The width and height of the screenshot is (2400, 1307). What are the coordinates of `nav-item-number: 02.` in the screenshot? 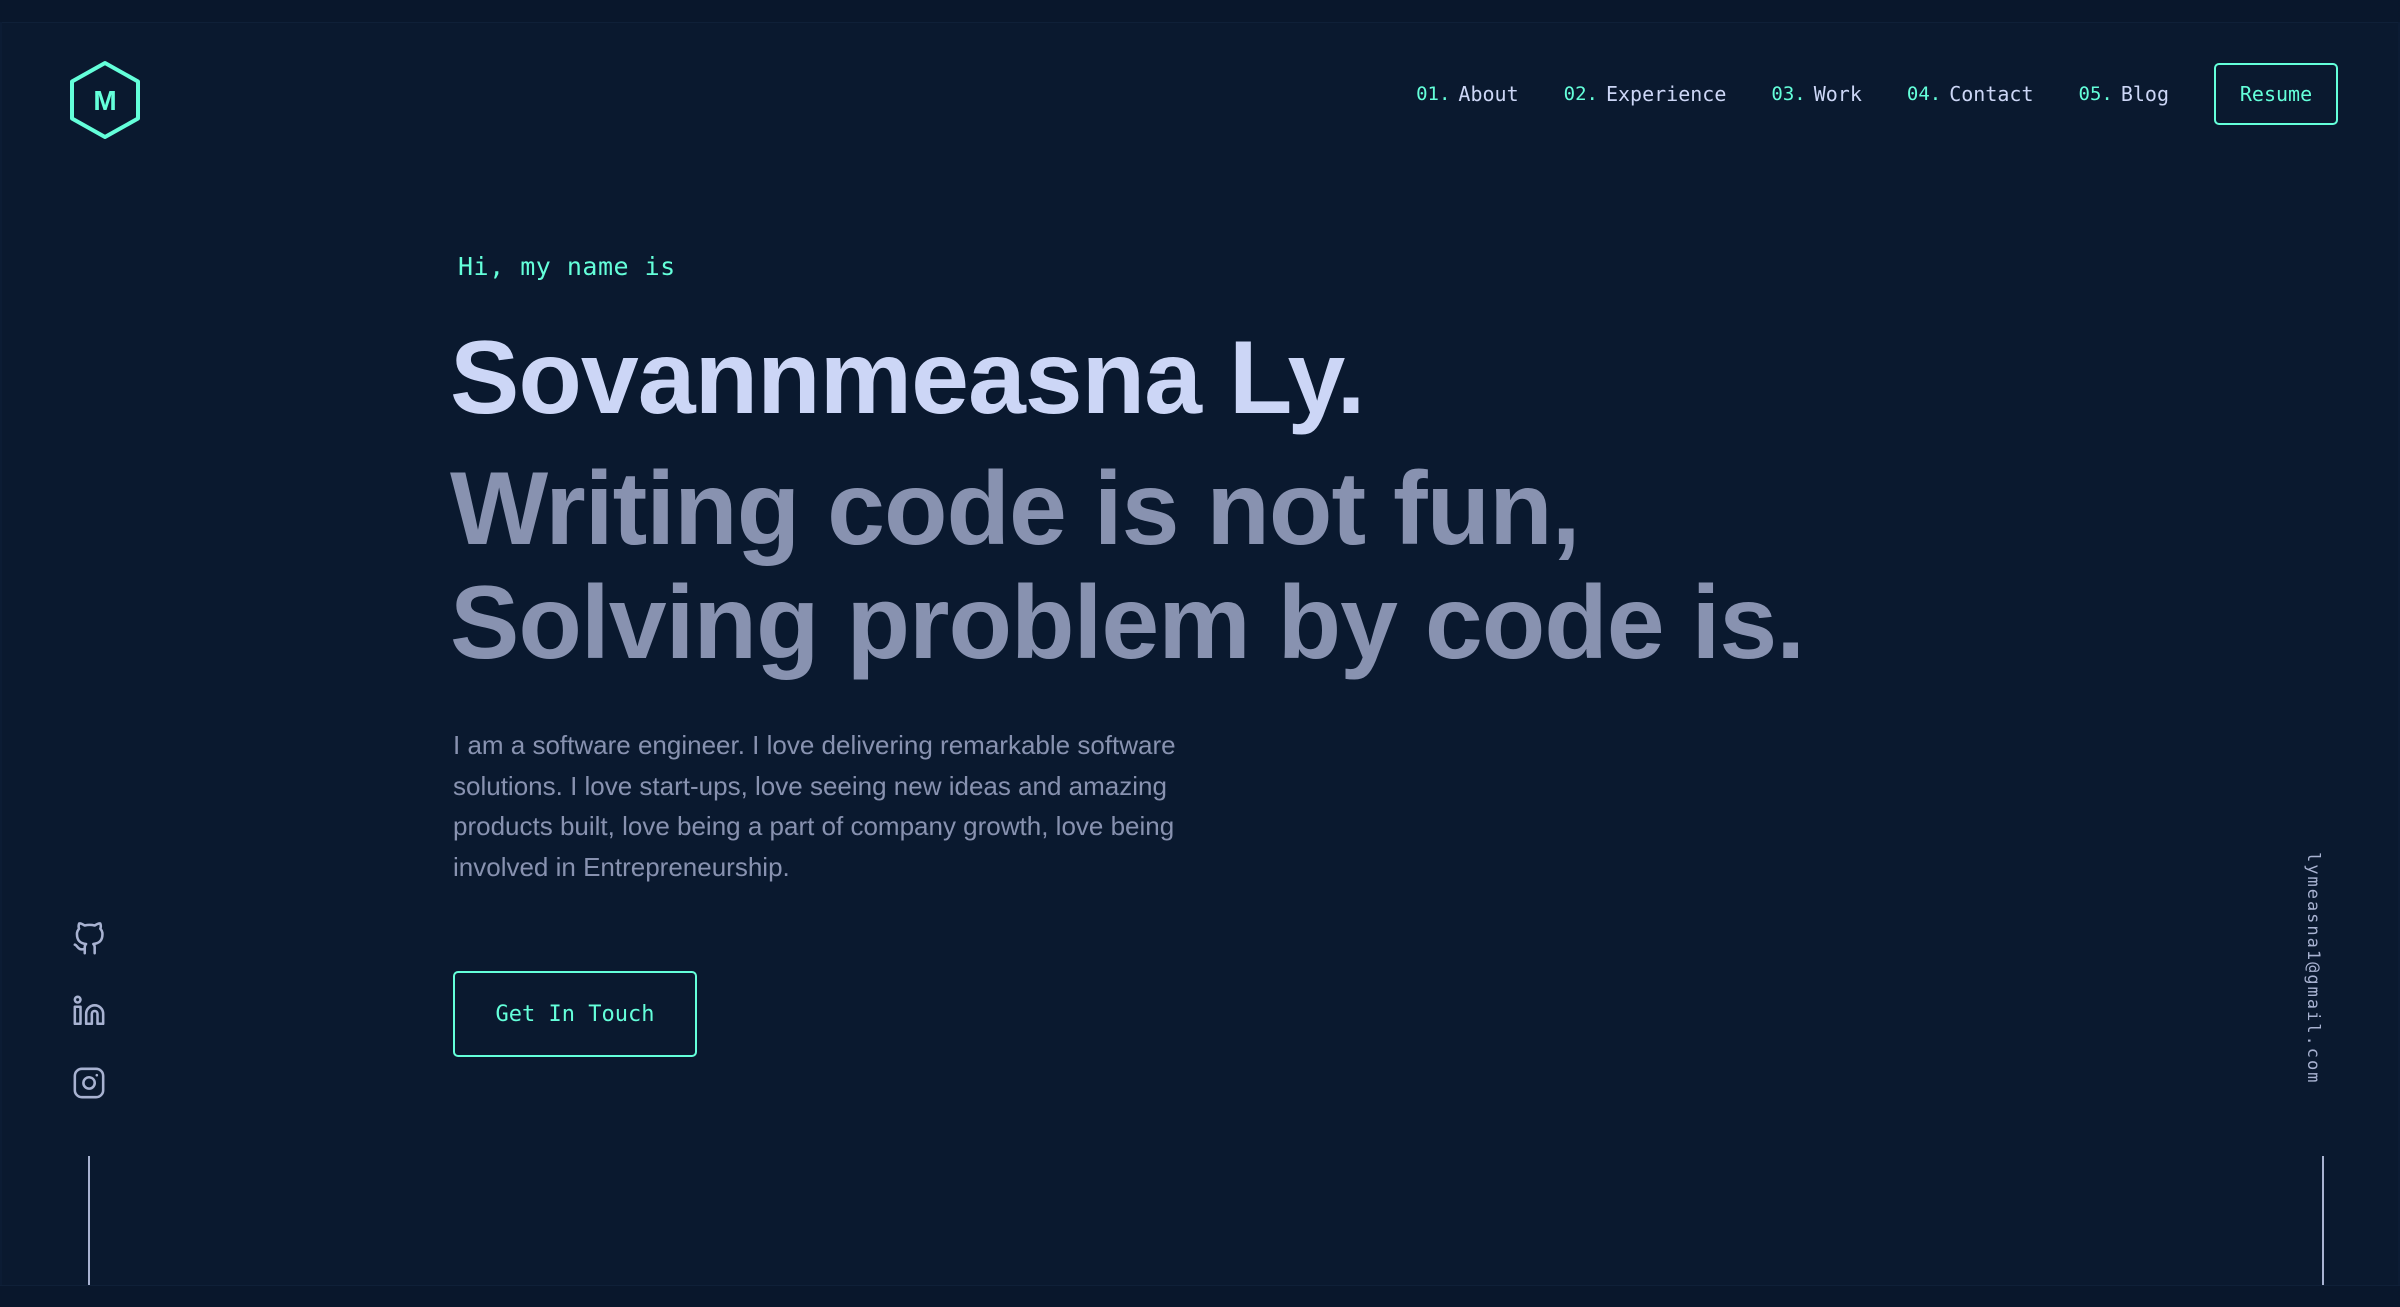 It's located at (1580, 94).